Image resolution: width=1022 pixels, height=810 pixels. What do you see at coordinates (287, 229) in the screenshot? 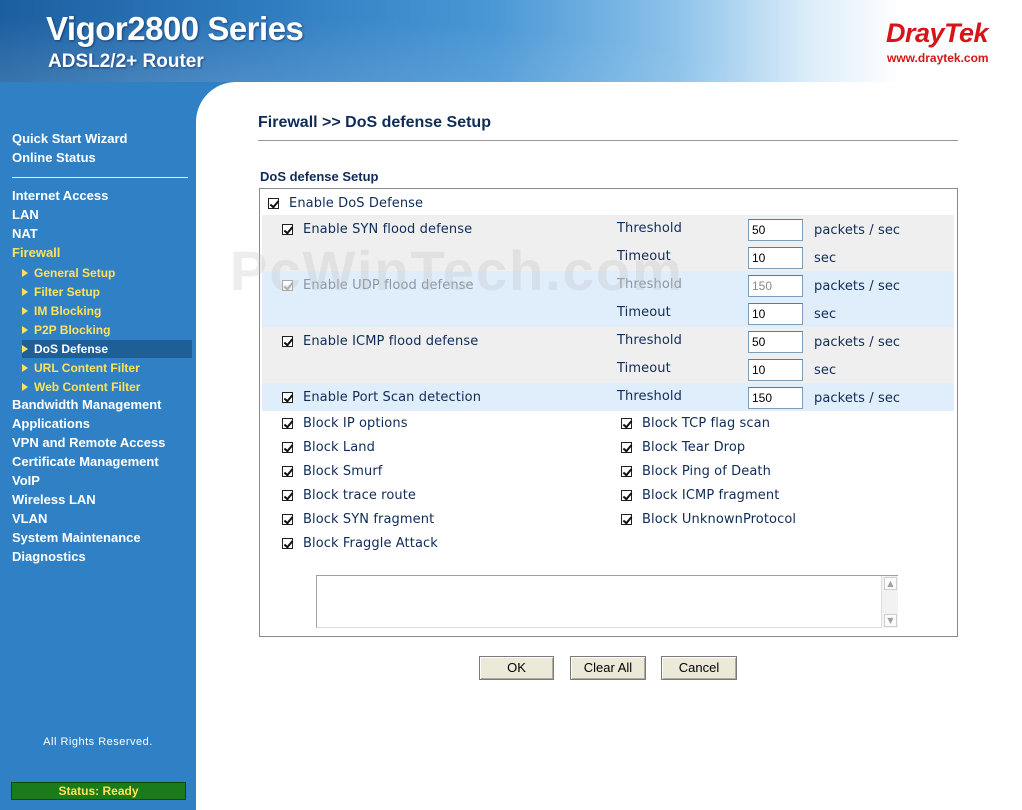
I see `syn-flood-checkbox` at bounding box center [287, 229].